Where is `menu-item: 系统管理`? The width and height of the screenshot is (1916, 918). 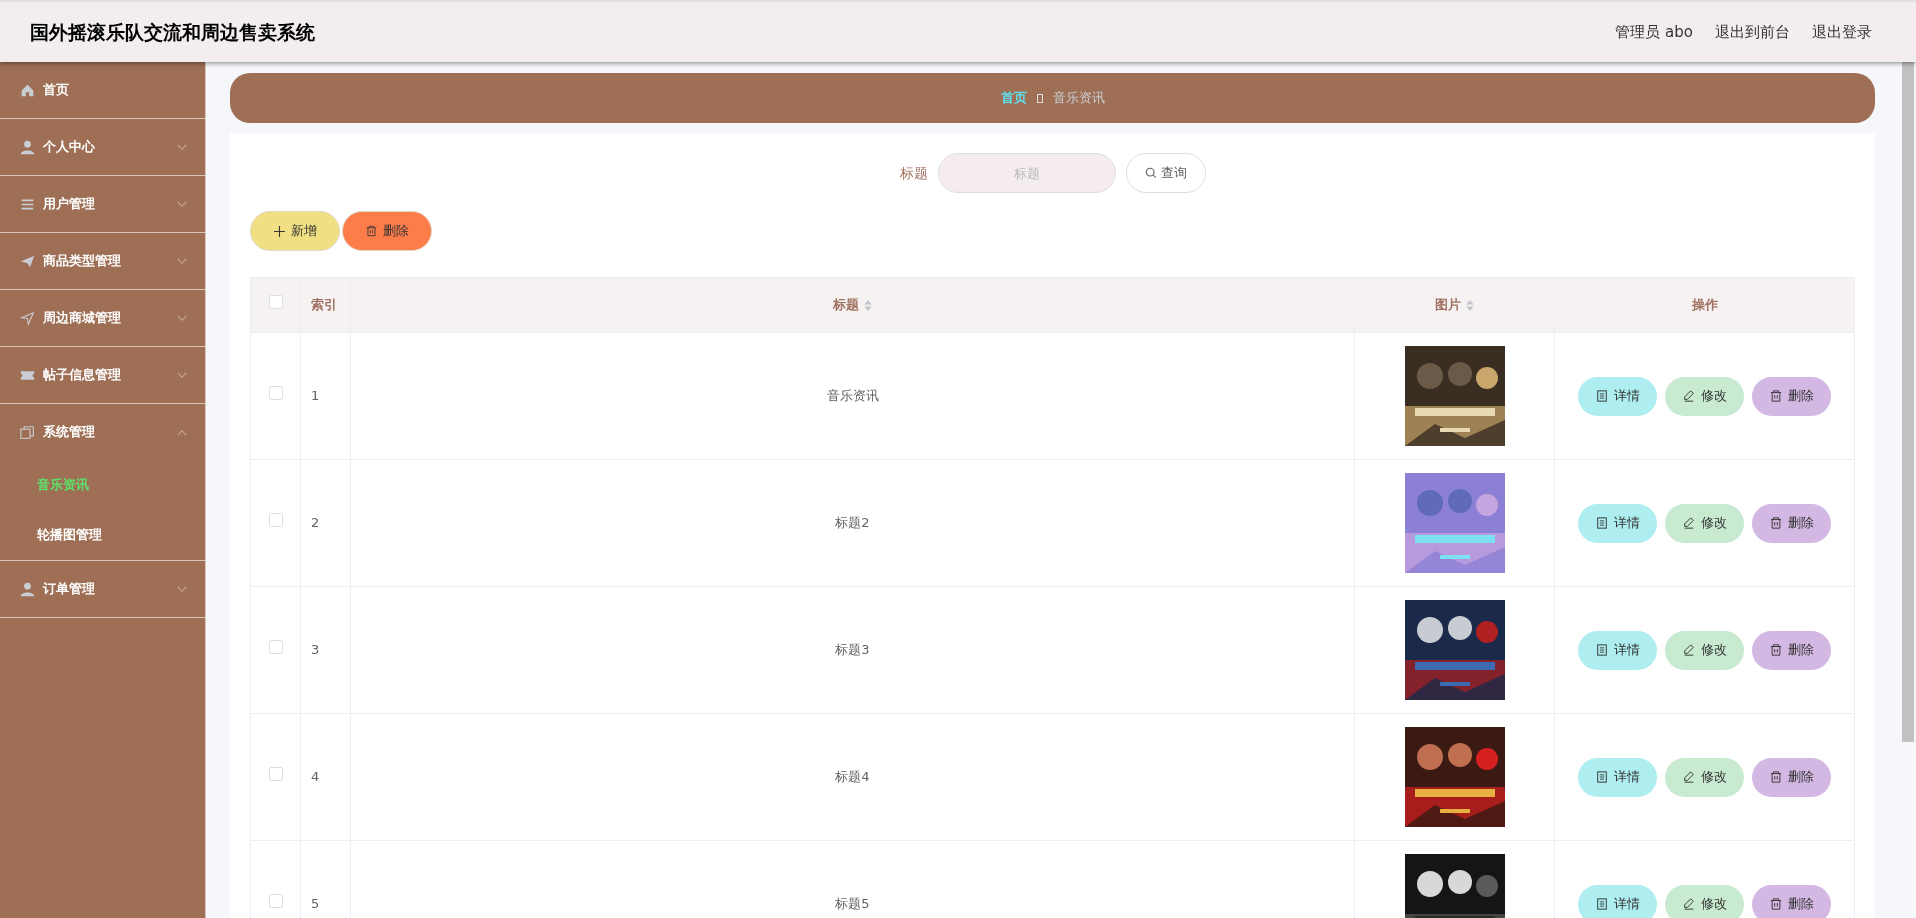 menu-item: 系统管理 is located at coordinates (102, 432).